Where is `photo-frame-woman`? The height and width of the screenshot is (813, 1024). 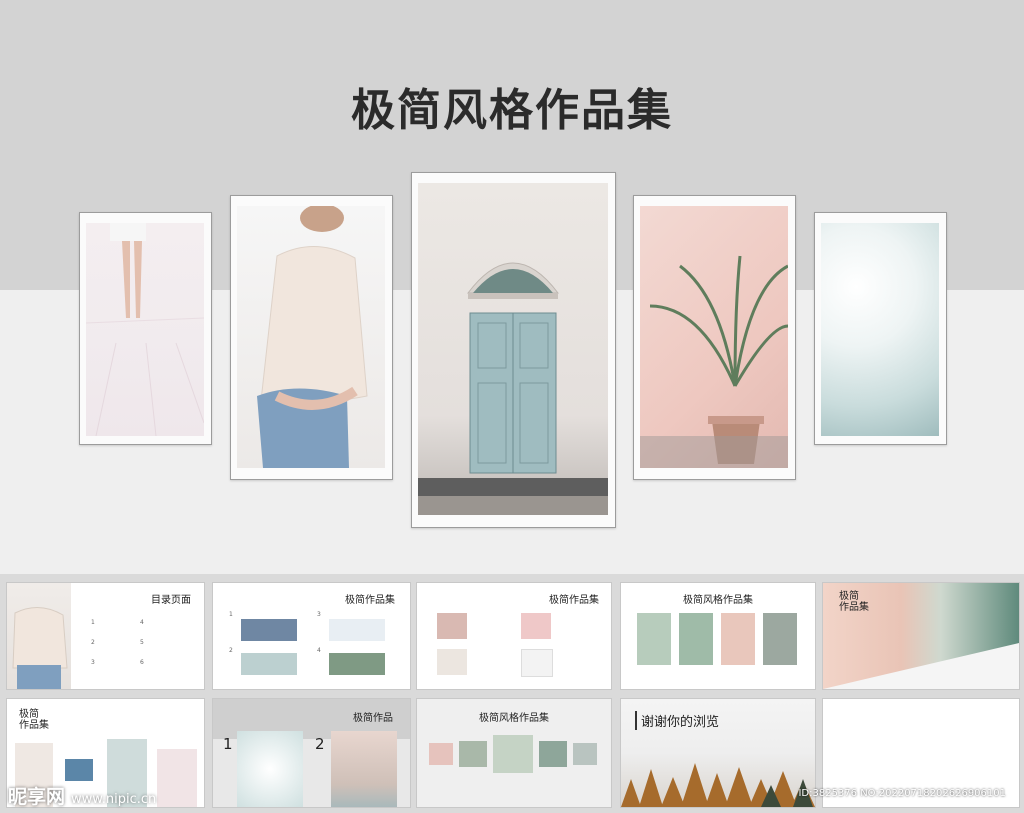 photo-frame-woman is located at coordinates (311, 337).